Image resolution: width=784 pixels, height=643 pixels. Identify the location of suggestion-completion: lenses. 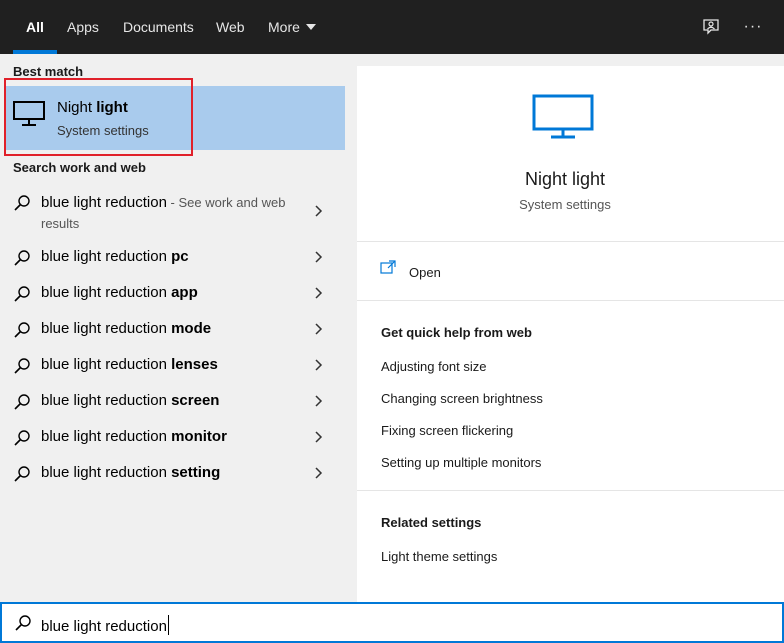
(194, 364).